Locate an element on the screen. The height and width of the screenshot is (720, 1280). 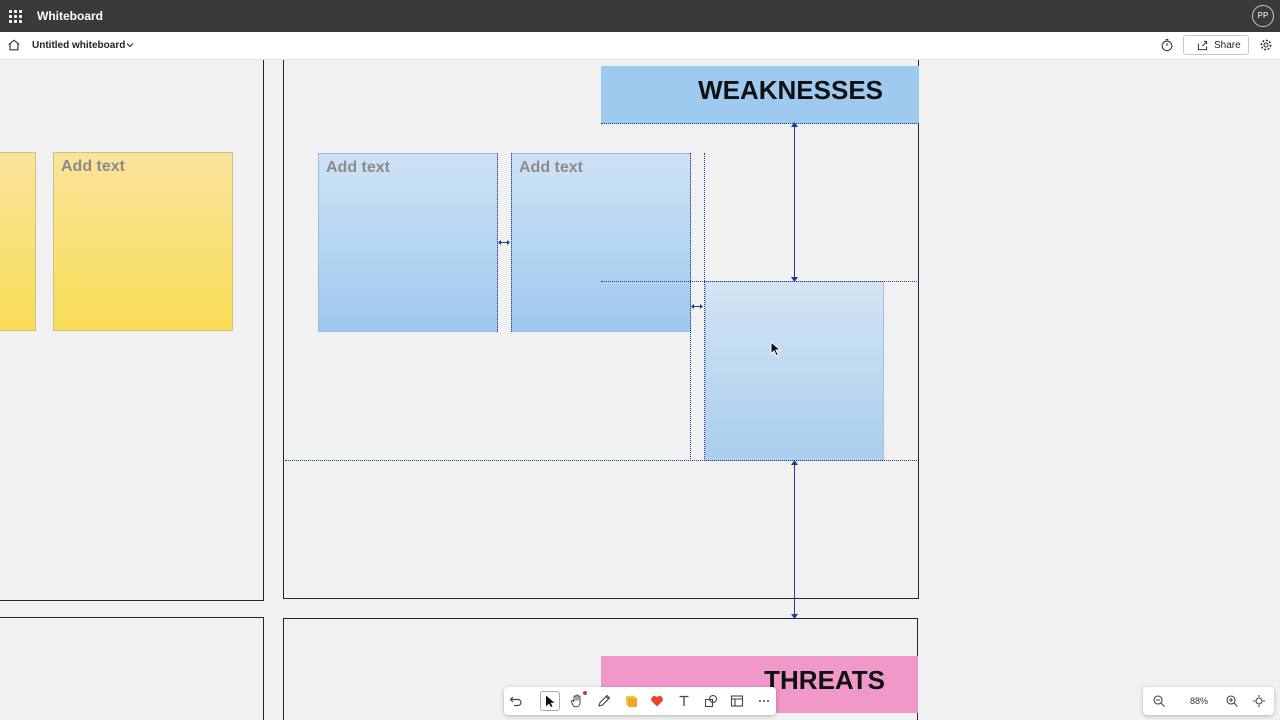
undo-icon is located at coordinates (515, 701).